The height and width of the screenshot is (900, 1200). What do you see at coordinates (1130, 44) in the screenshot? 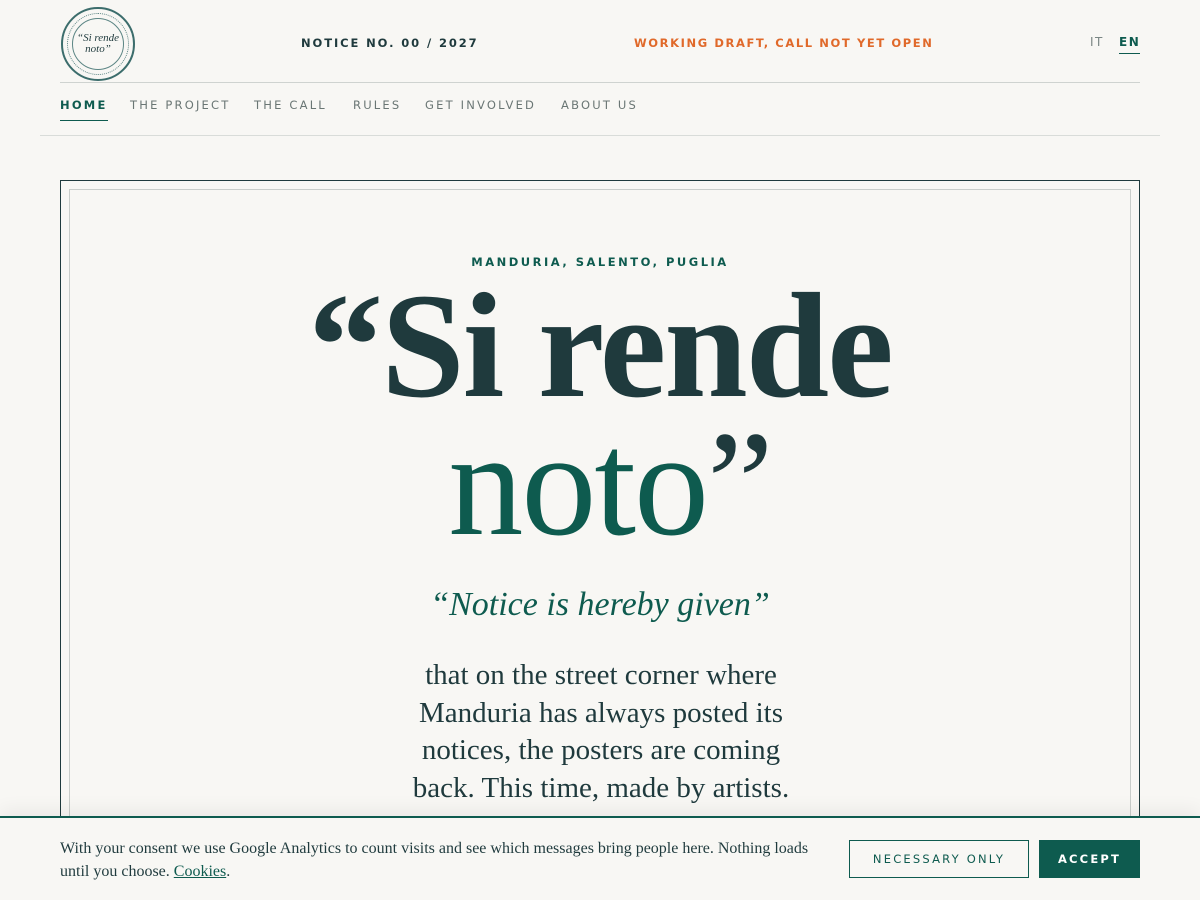
I see `language-en-link: EN` at bounding box center [1130, 44].